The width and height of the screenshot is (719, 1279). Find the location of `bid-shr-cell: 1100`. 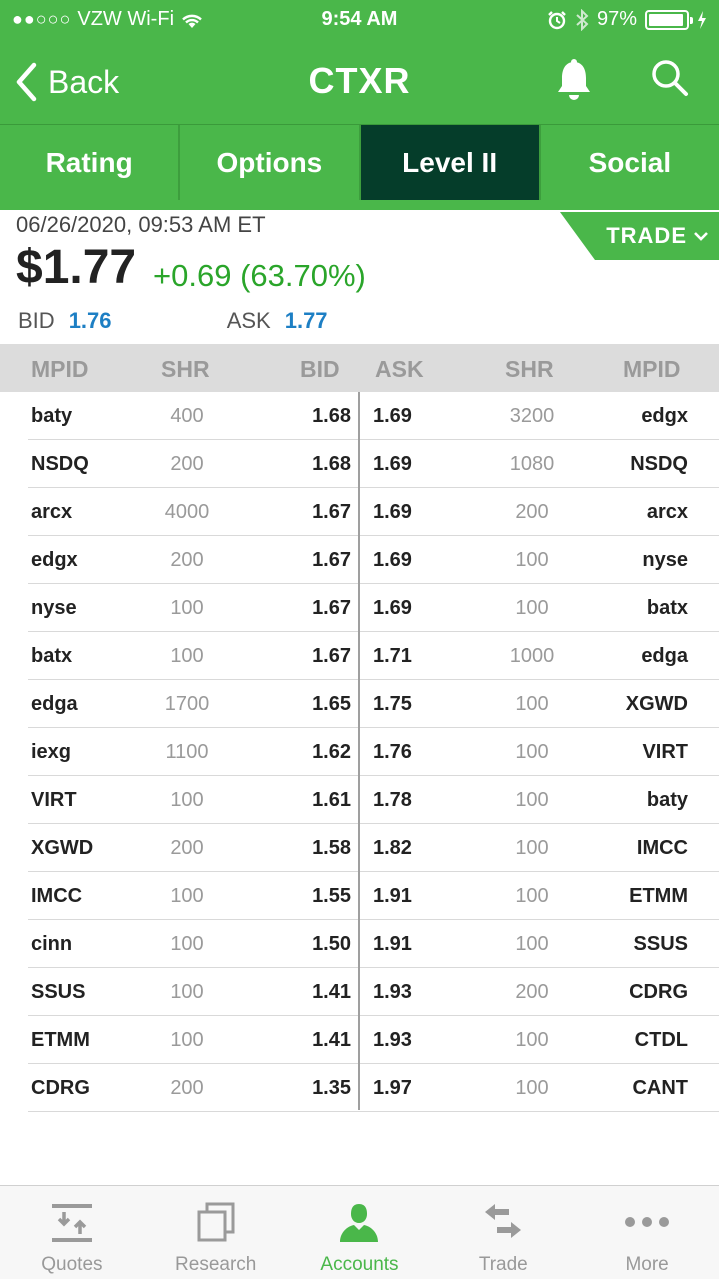

bid-shr-cell: 1100 is located at coordinates (187, 752).